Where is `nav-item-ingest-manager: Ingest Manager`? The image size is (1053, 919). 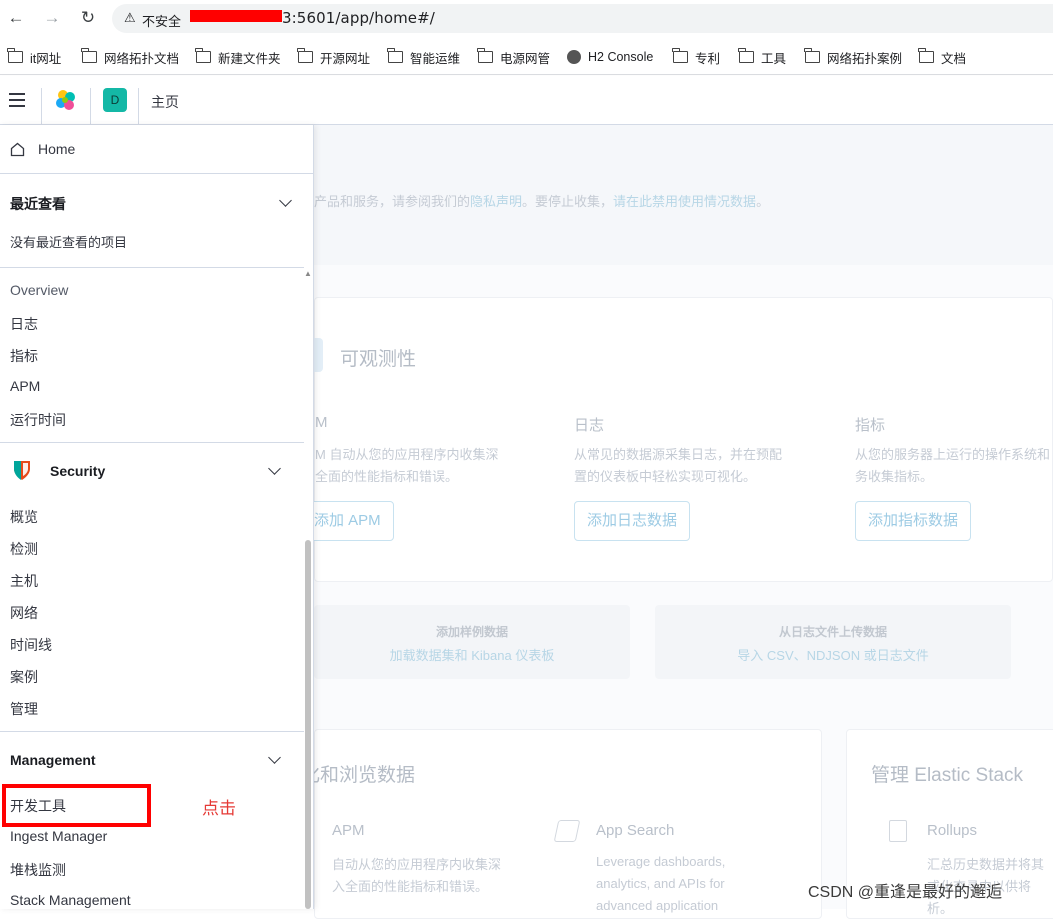 nav-item-ingest-manager: Ingest Manager is located at coordinates (58, 836).